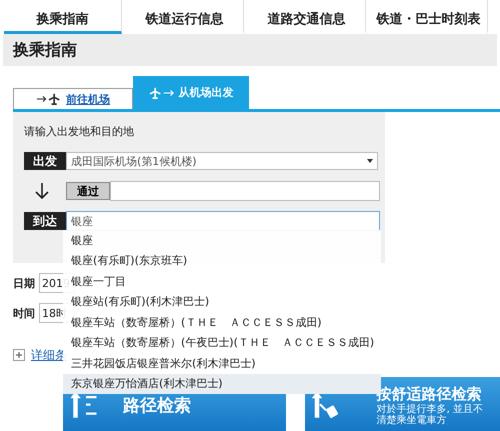 Image resolution: width=500 pixels, height=431 pixels. I want to click on page-title: 换乘指南, so click(45, 50).